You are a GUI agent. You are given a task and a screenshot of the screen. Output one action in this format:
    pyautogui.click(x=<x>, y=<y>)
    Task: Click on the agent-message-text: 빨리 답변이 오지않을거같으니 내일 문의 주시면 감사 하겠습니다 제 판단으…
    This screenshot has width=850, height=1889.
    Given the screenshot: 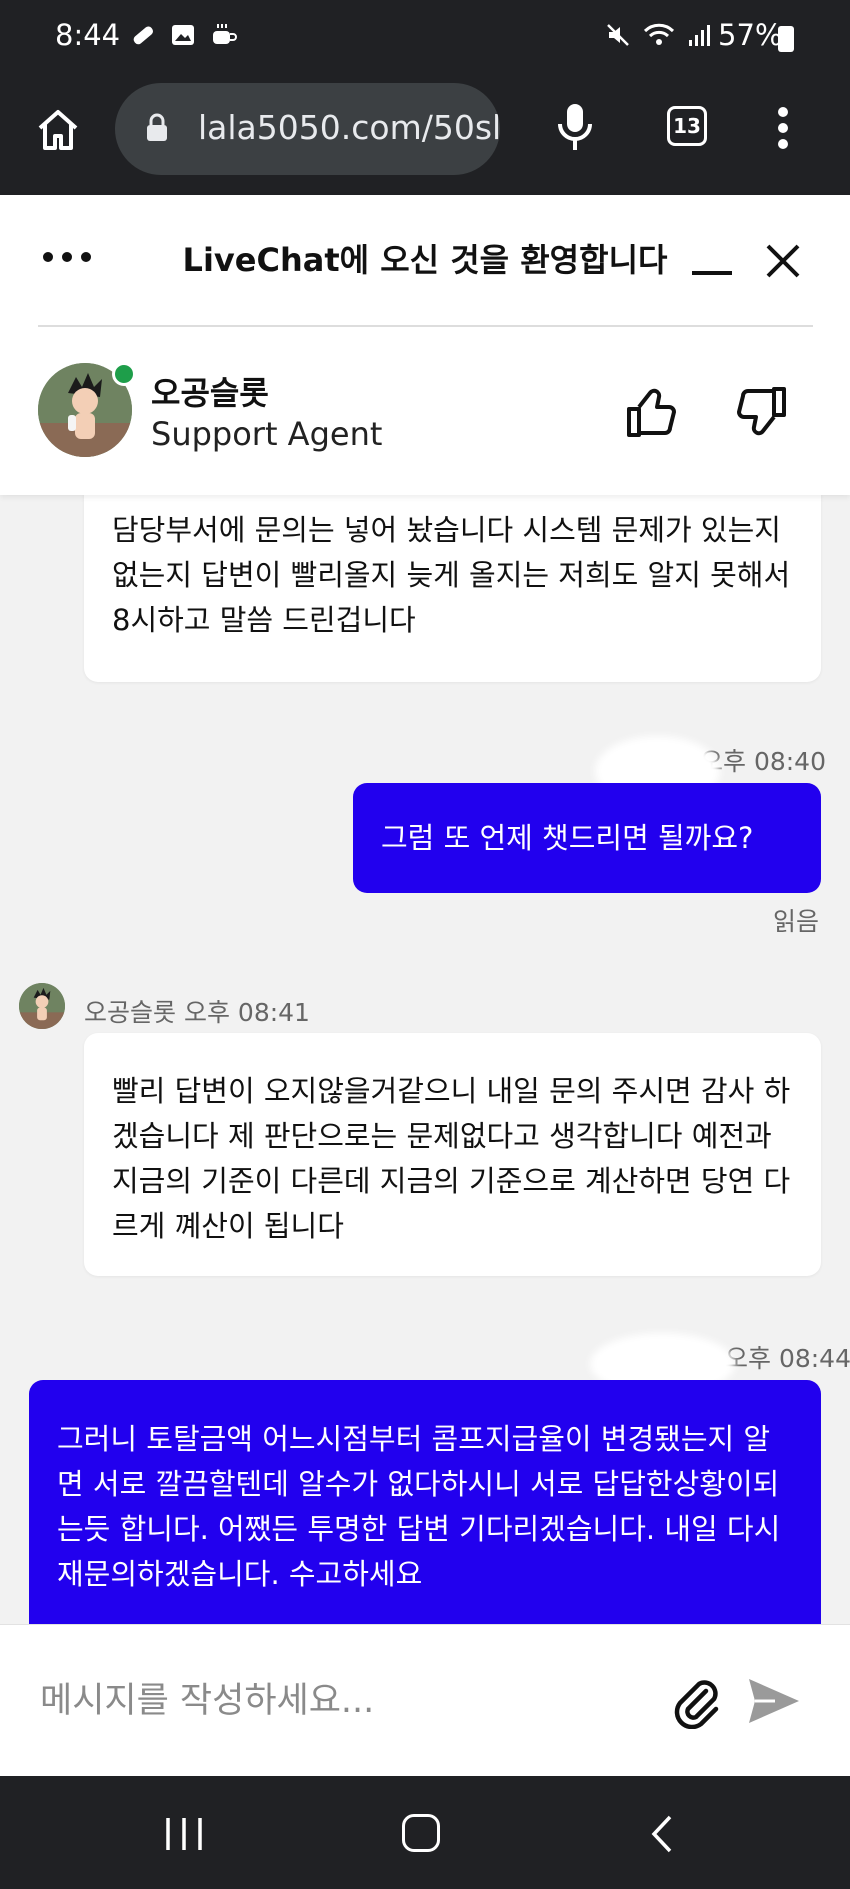 What is the action you would take?
    pyautogui.click(x=451, y=1158)
    